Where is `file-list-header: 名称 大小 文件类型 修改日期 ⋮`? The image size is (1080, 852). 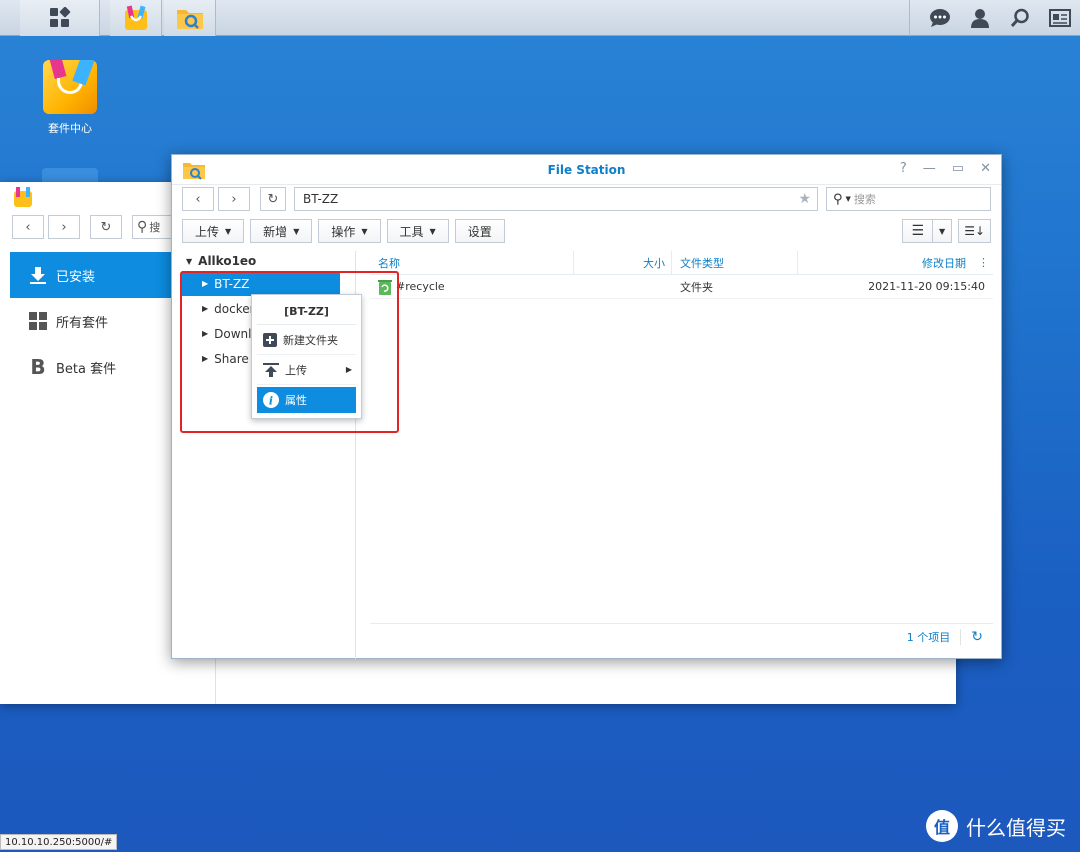
file-list-header: 名称 大小 文件类型 修改日期 ⋮ is located at coordinates (681, 263).